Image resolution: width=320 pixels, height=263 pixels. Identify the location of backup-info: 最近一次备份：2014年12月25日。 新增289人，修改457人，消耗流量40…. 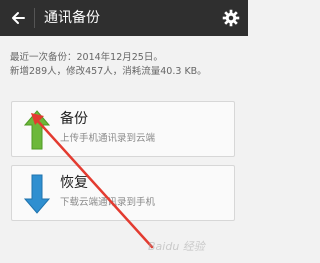
(108, 65).